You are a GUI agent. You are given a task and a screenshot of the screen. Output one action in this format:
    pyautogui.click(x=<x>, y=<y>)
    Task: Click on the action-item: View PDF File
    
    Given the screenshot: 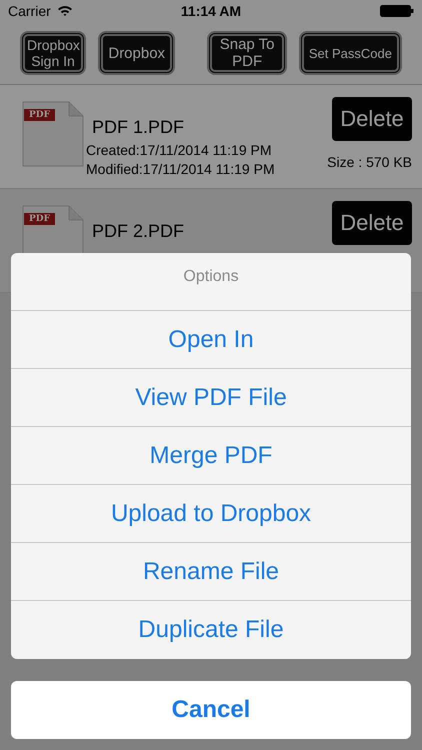 What is the action you would take?
    pyautogui.click(x=211, y=398)
    